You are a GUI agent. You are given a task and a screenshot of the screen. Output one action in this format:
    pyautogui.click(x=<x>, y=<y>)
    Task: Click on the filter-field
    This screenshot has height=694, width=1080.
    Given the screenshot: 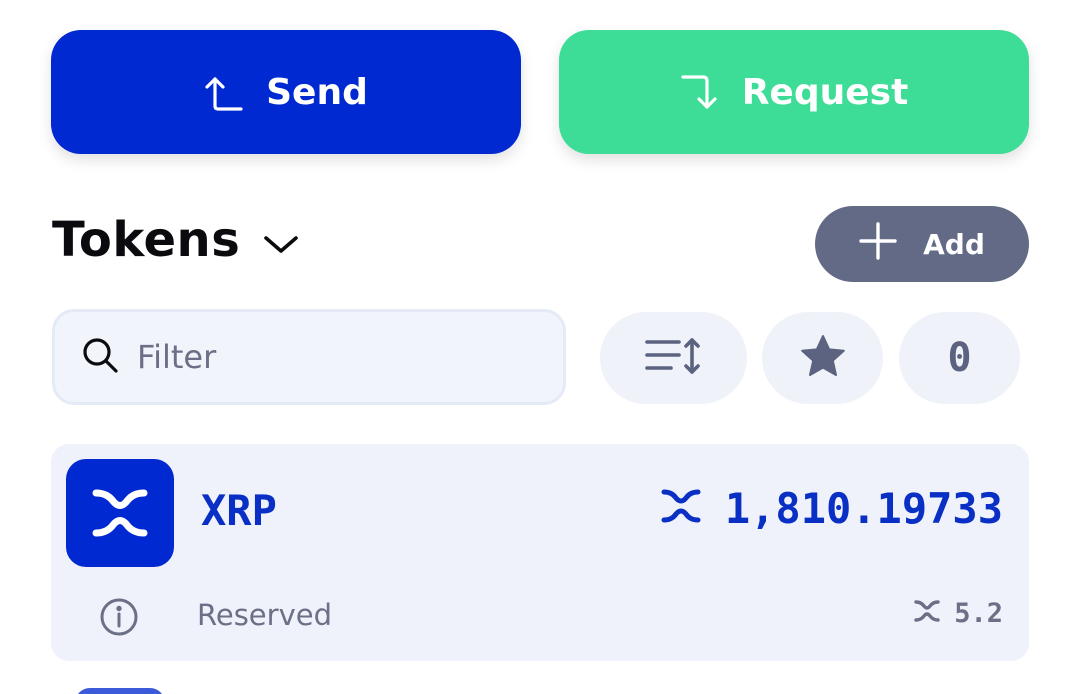 What is the action you would take?
    pyautogui.click(x=309, y=357)
    